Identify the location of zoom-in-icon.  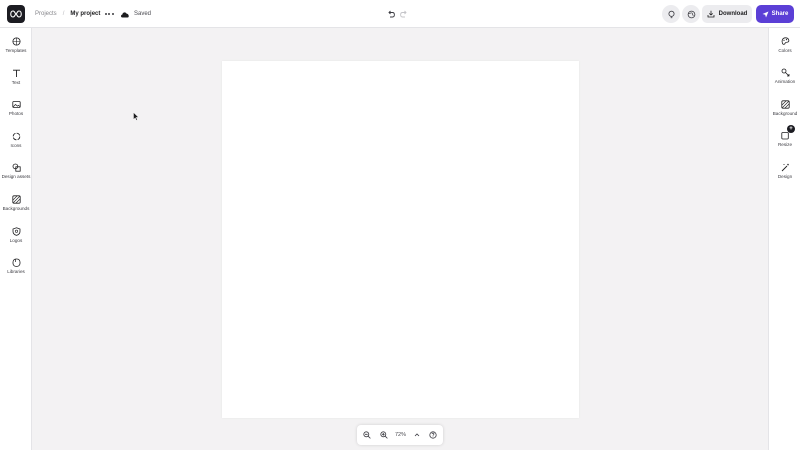
(384, 435).